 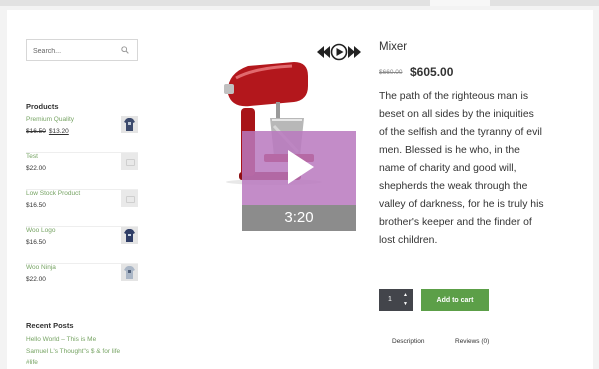 What do you see at coordinates (82, 208) in the screenshot?
I see `sidebar-product-item: Low Stock Product $16.50` at bounding box center [82, 208].